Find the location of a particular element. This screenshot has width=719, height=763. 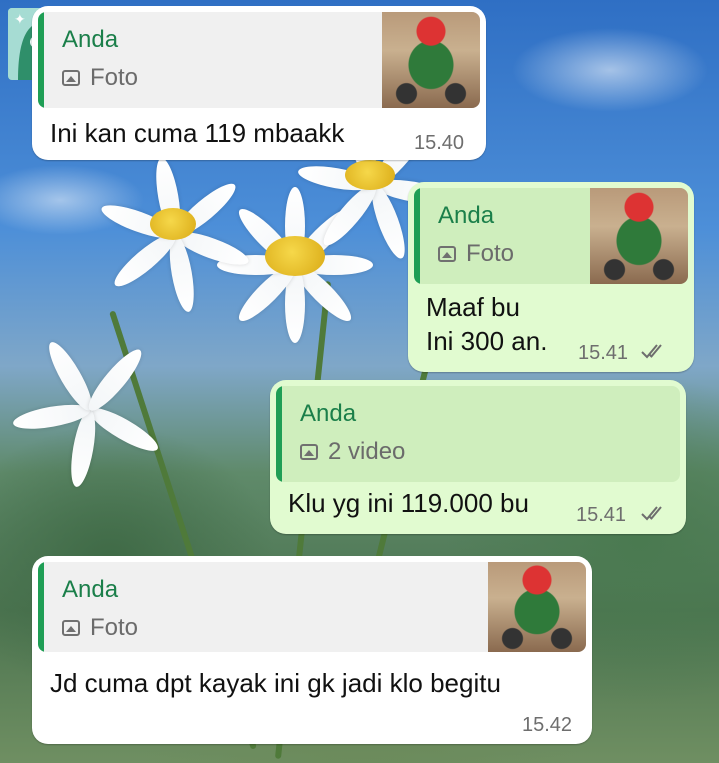

message-text-line: Maaf bu is located at coordinates (473, 307).